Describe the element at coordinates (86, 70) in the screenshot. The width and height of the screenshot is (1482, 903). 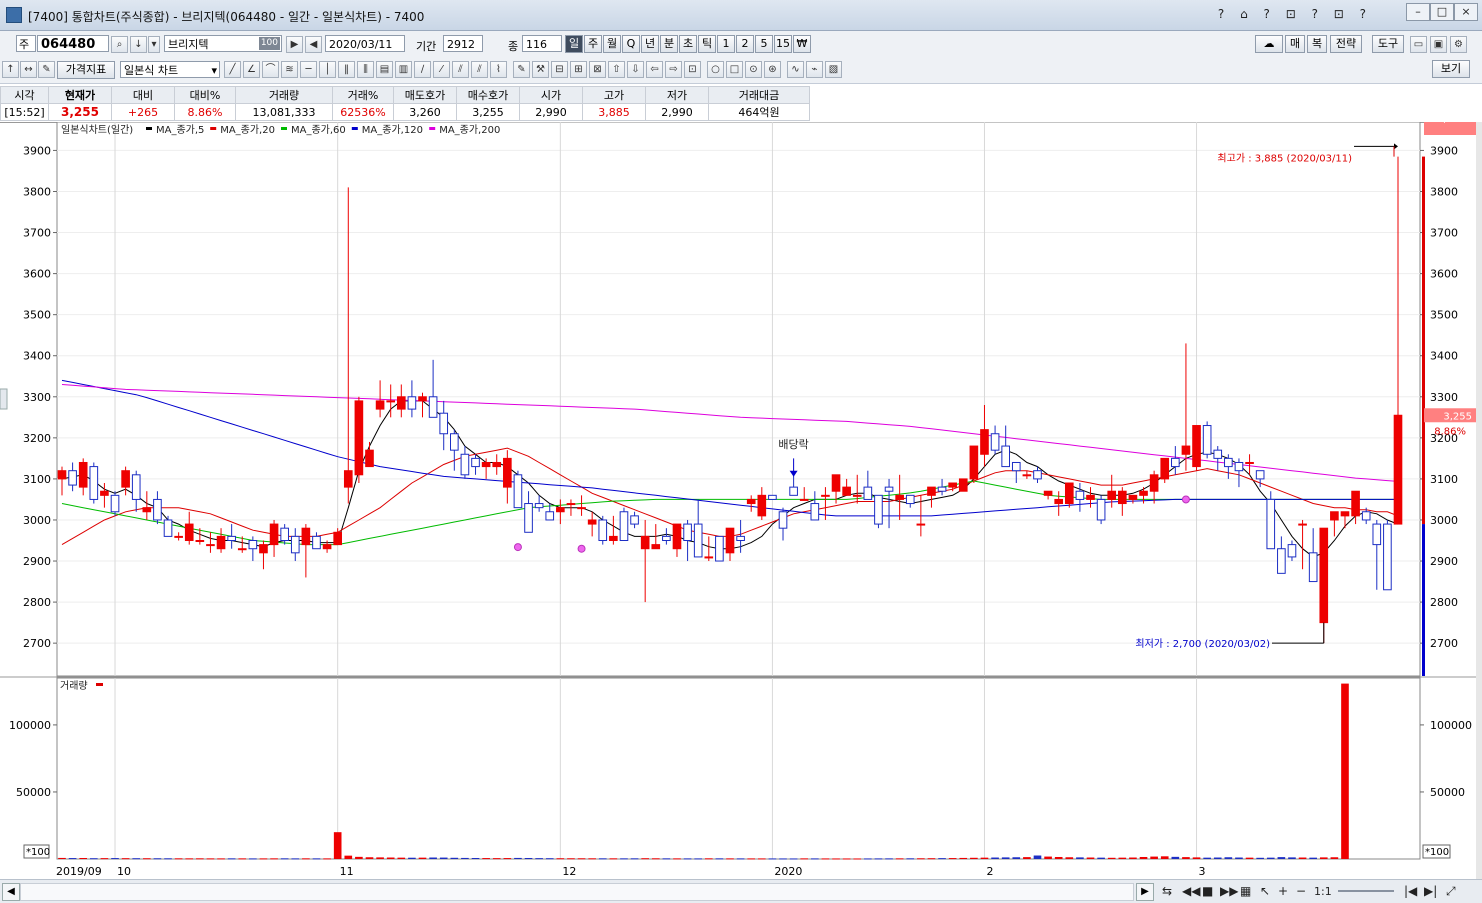
I see `indicator-button: 가격지표` at that location.